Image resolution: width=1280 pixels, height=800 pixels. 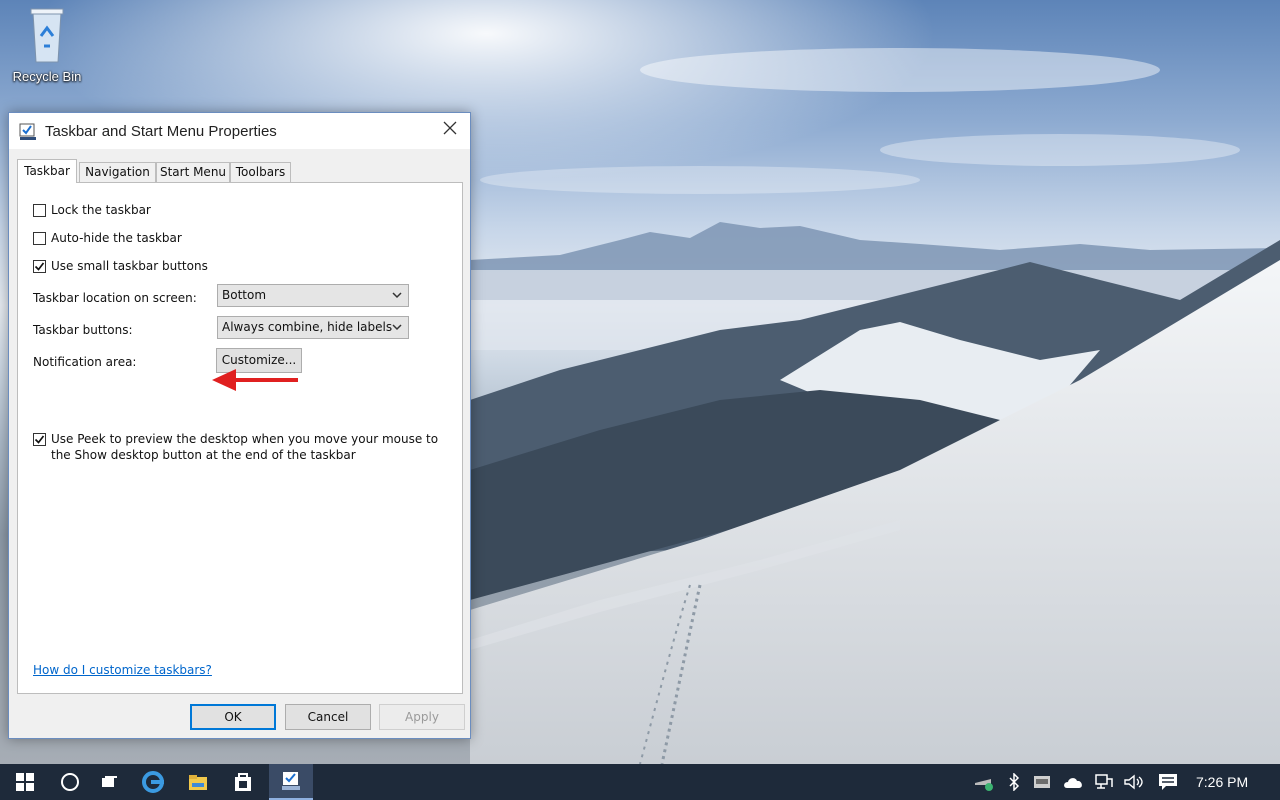 What do you see at coordinates (129, 266) in the screenshot?
I see `small-buttons-label: Use small taskbar buttons` at bounding box center [129, 266].